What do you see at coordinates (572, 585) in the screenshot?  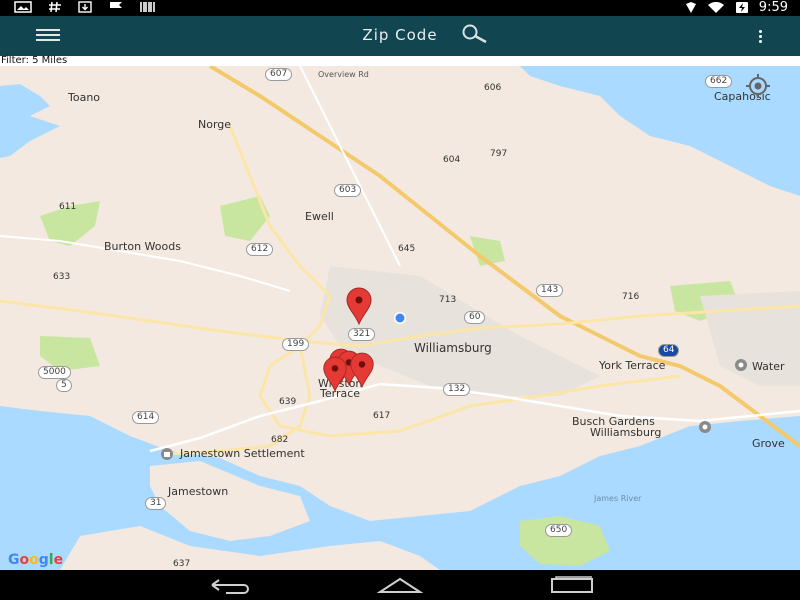 I see `recents-icon` at bounding box center [572, 585].